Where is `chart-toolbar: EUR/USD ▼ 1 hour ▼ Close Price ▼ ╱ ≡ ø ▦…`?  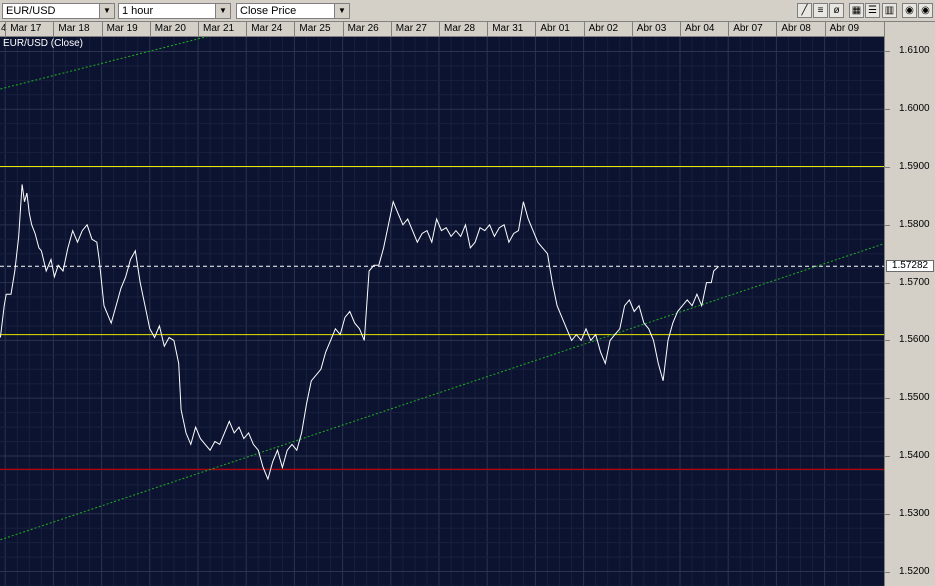 chart-toolbar: EUR/USD ▼ 1 hour ▼ Close Price ▼ ╱ ≡ ø ▦… is located at coordinates (467, 11).